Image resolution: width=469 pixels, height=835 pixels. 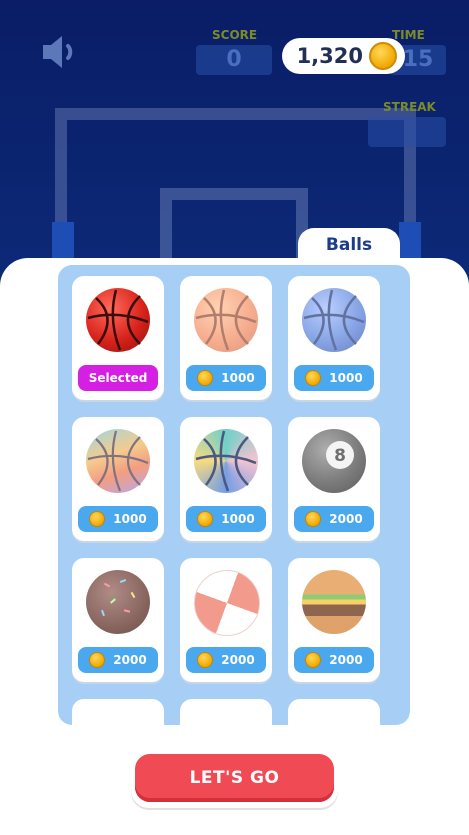 I want to click on coin-balance-value: 1,320, so click(x=329, y=56).